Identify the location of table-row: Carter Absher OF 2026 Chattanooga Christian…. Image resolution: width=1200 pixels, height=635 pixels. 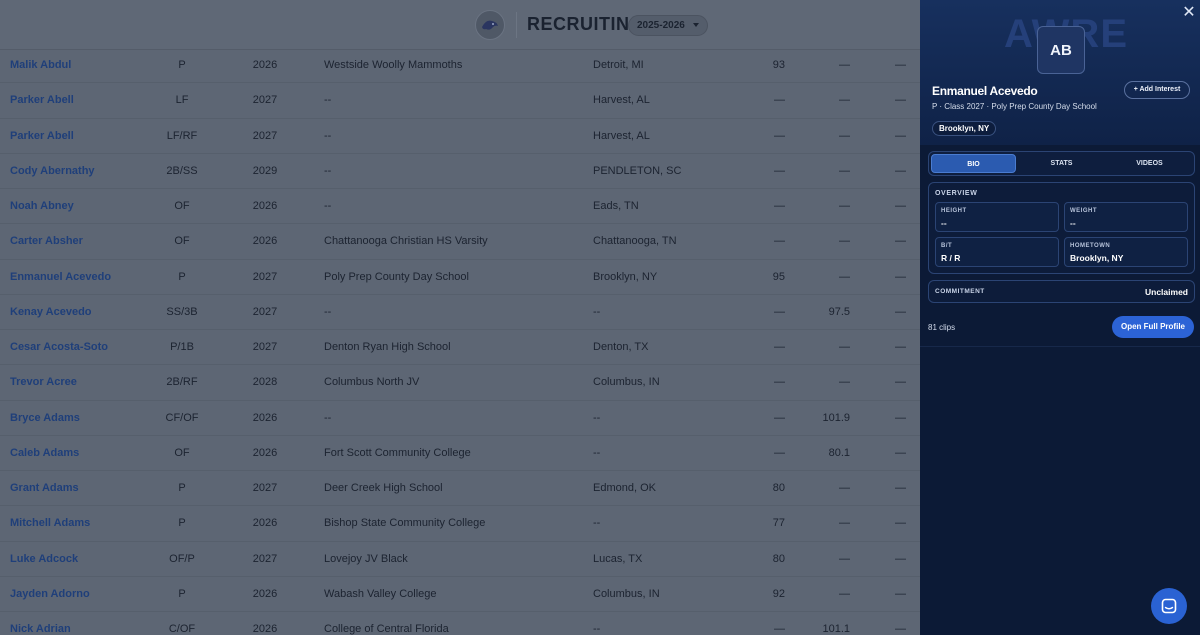
(460, 242).